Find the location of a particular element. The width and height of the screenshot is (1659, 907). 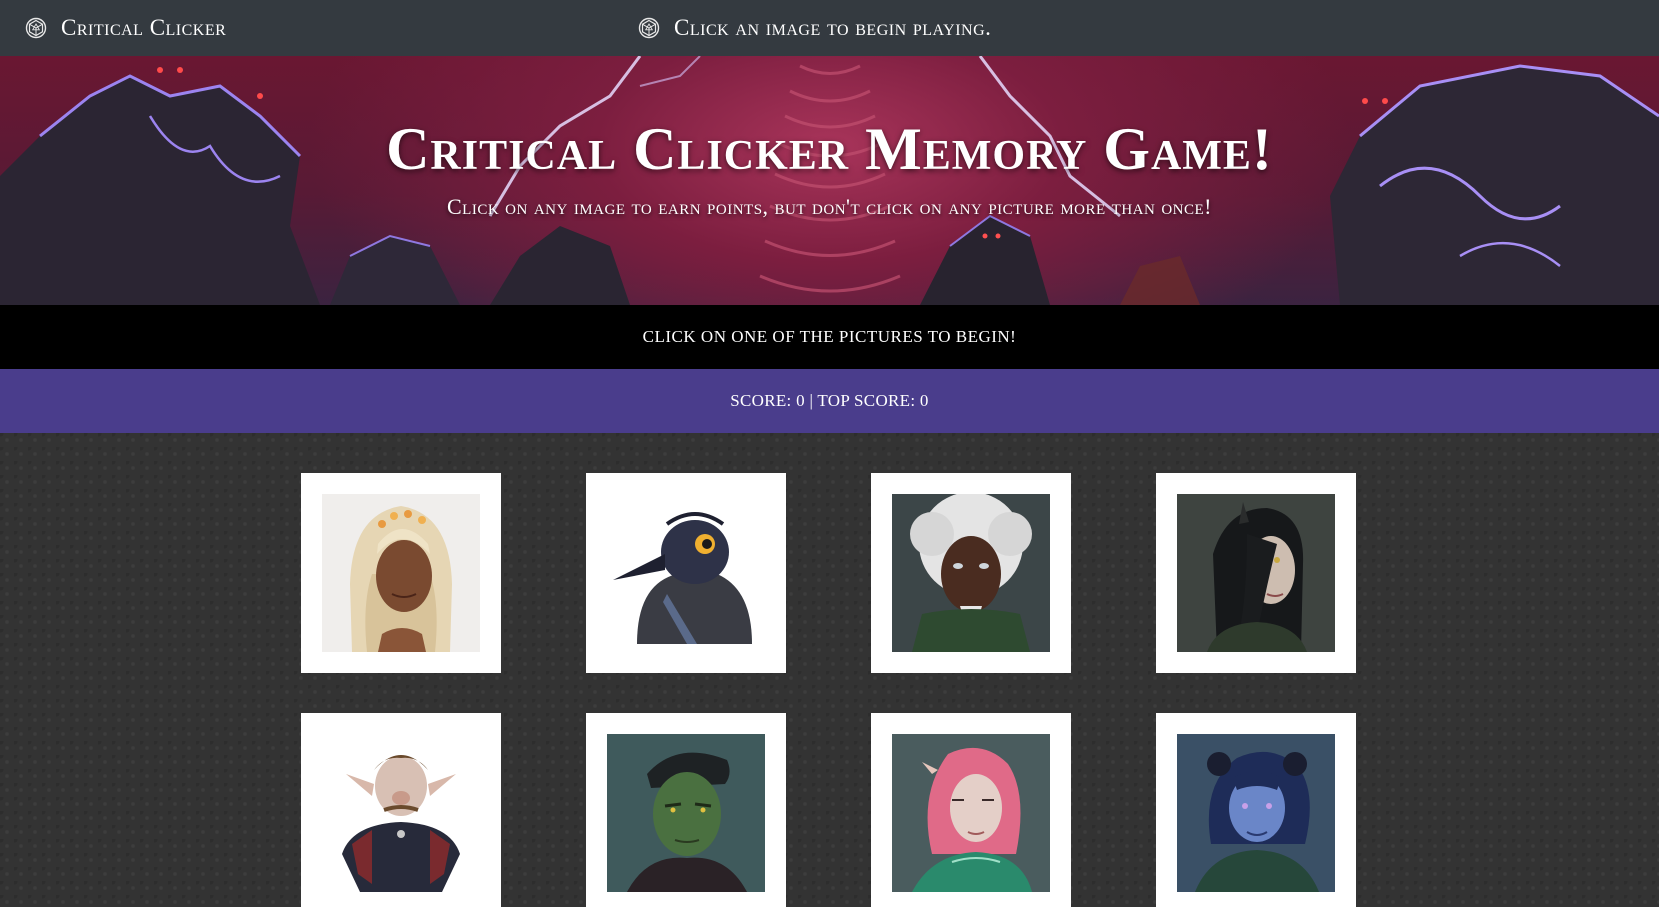

green-half-orc-portrait is located at coordinates (686, 813).